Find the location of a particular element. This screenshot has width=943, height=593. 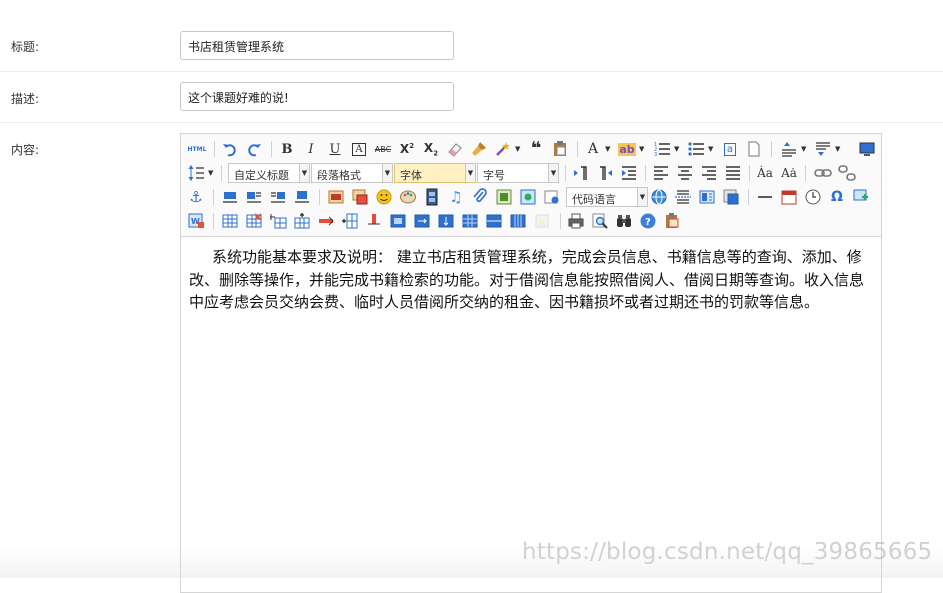

special-chars-button: Ω is located at coordinates (837, 197).